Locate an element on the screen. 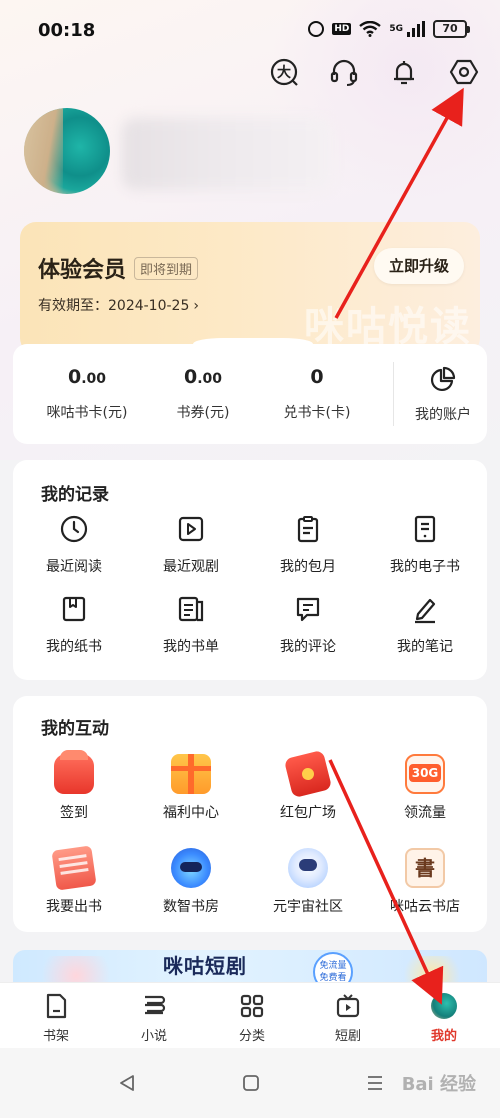 The height and width of the screenshot is (1118, 500). astronaut-icon is located at coordinates (308, 868).